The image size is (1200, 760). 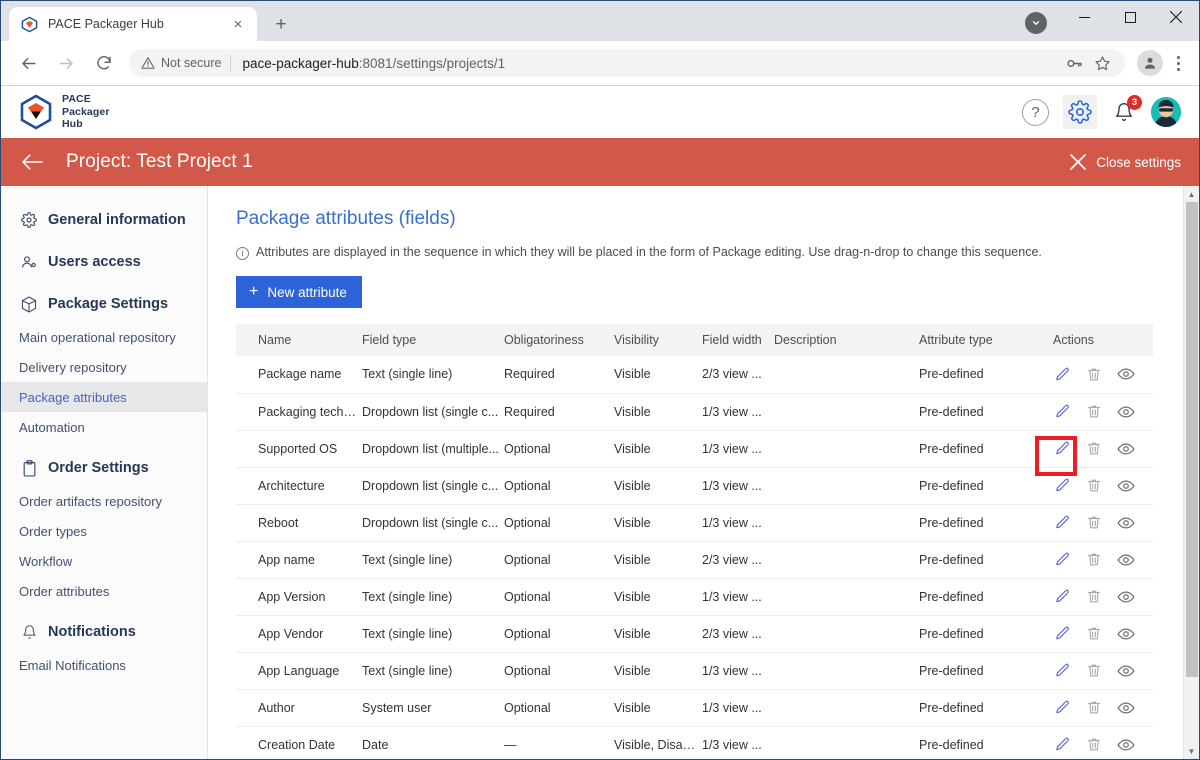 I want to click on back-button, so click(x=28, y=63).